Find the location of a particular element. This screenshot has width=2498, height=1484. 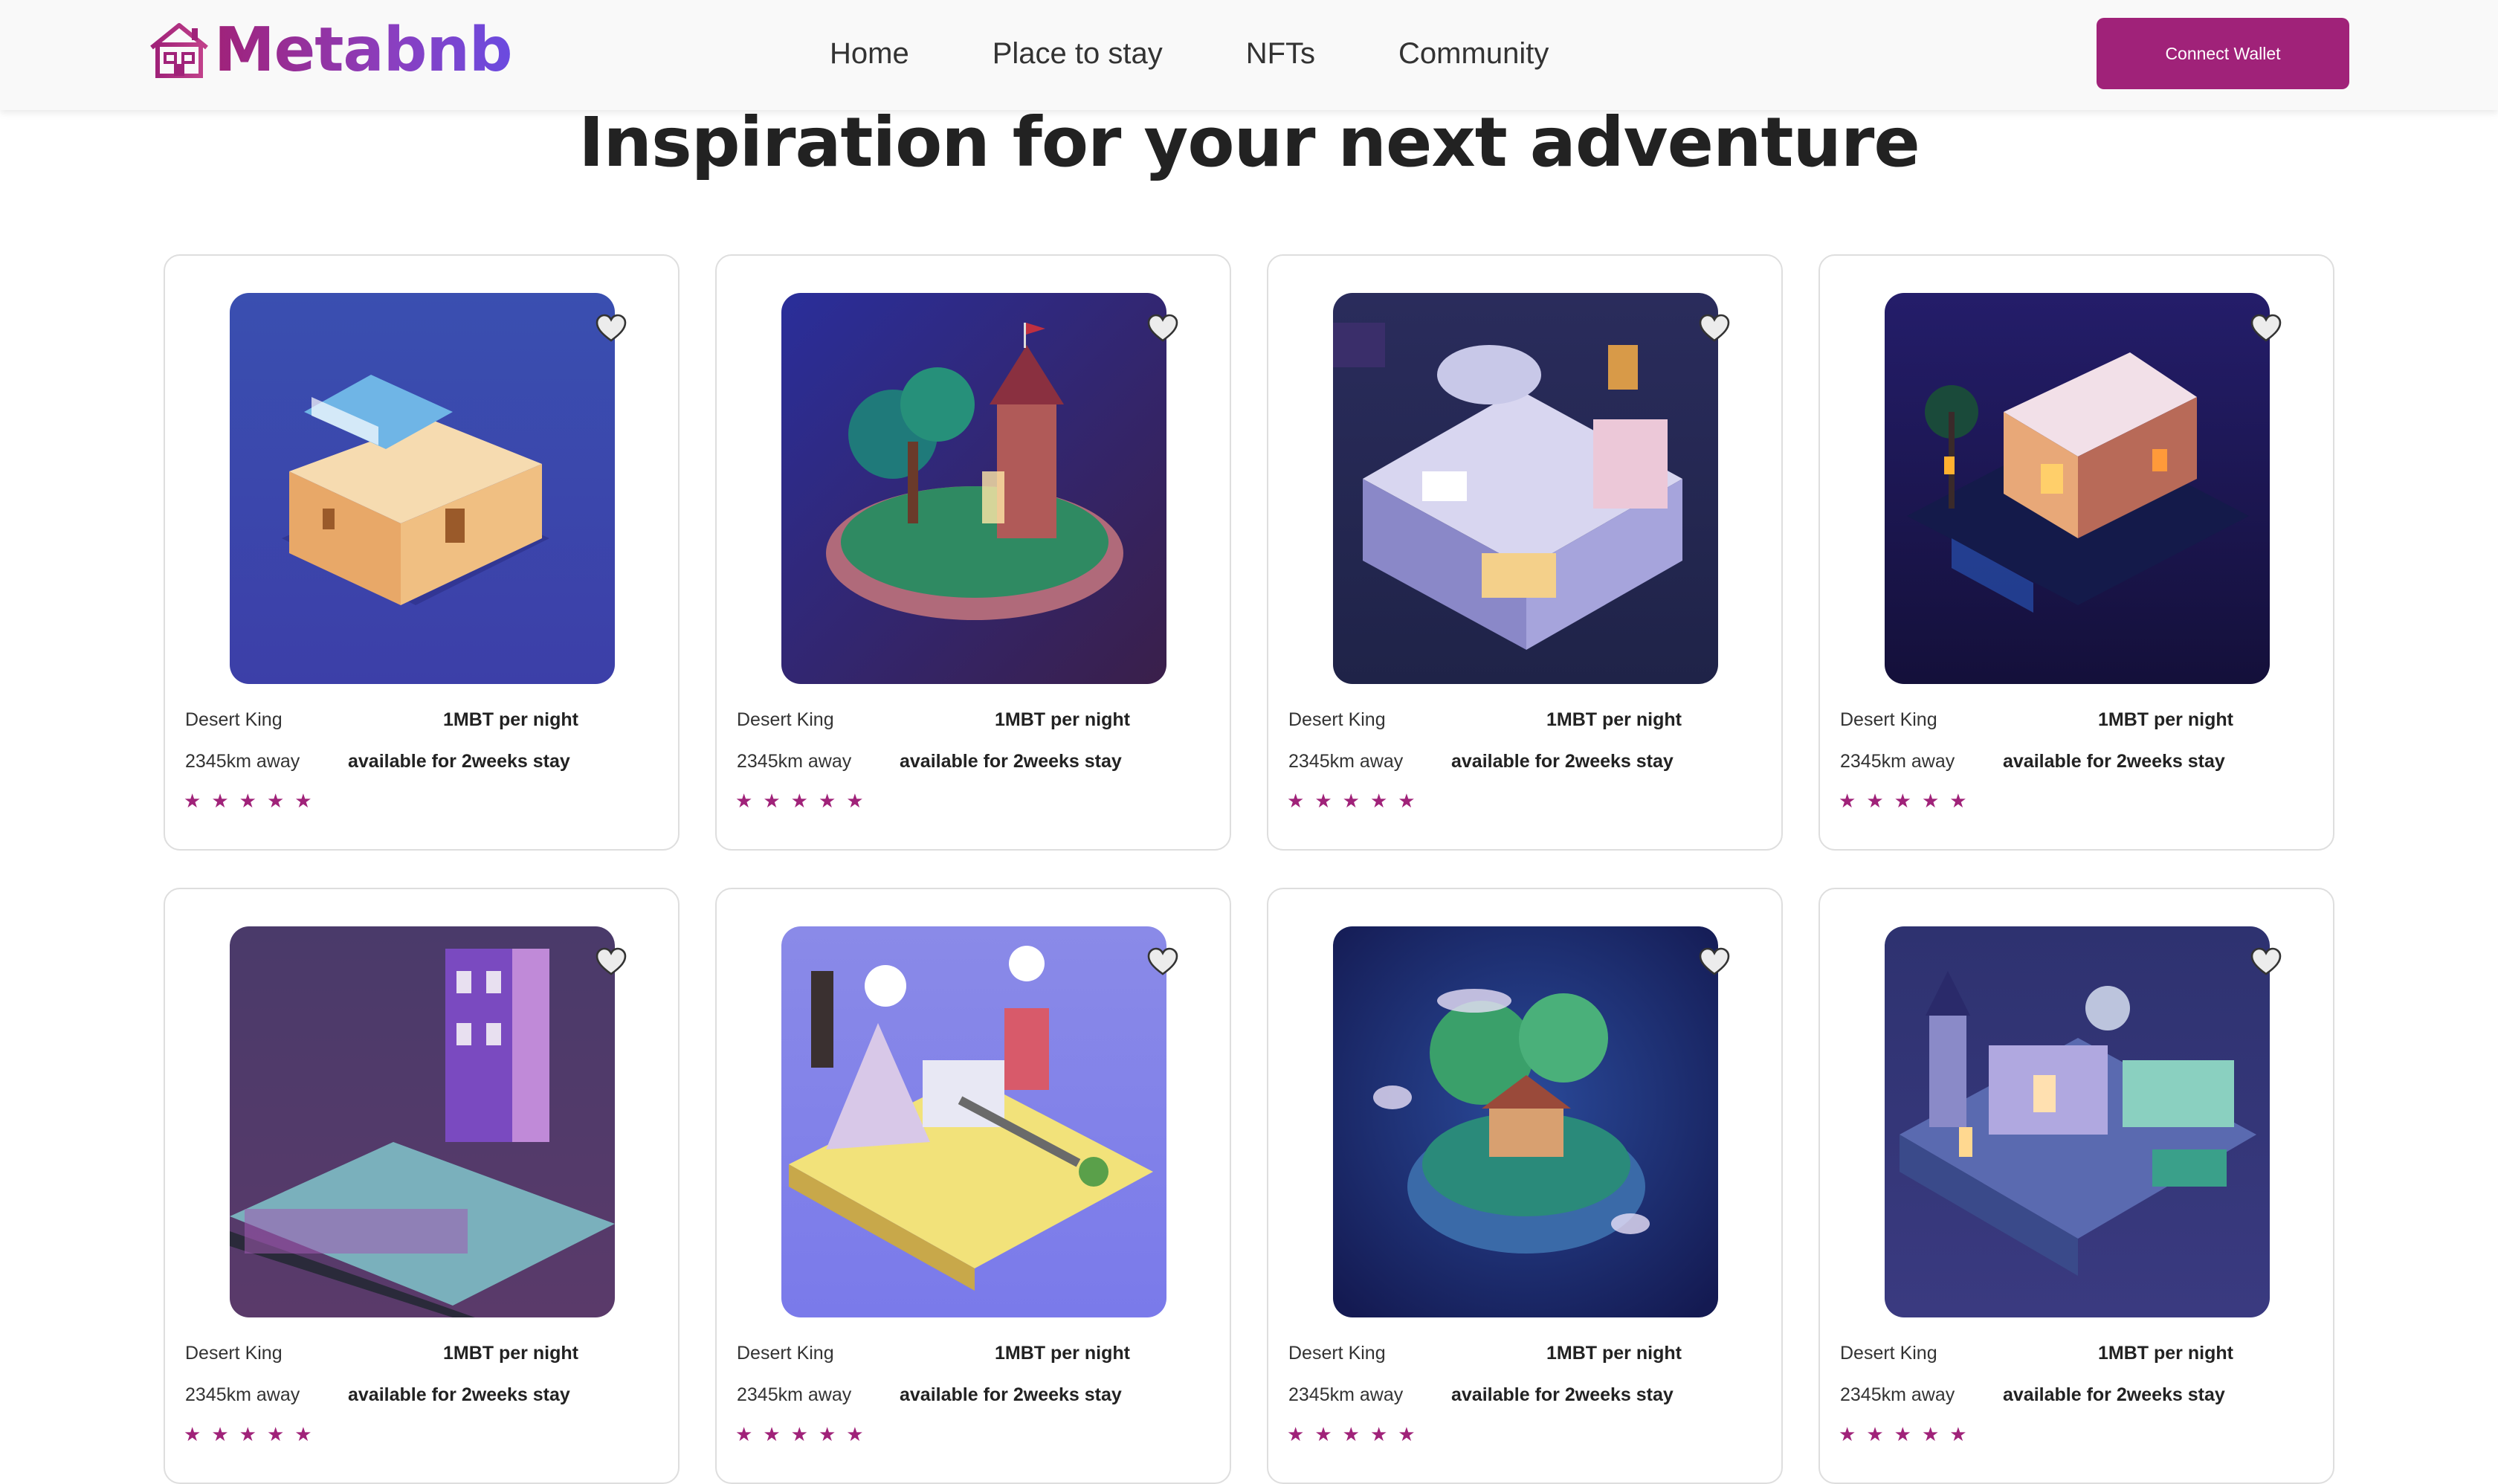

page-title: Inspiration for your next adventure is located at coordinates (1249, 142).